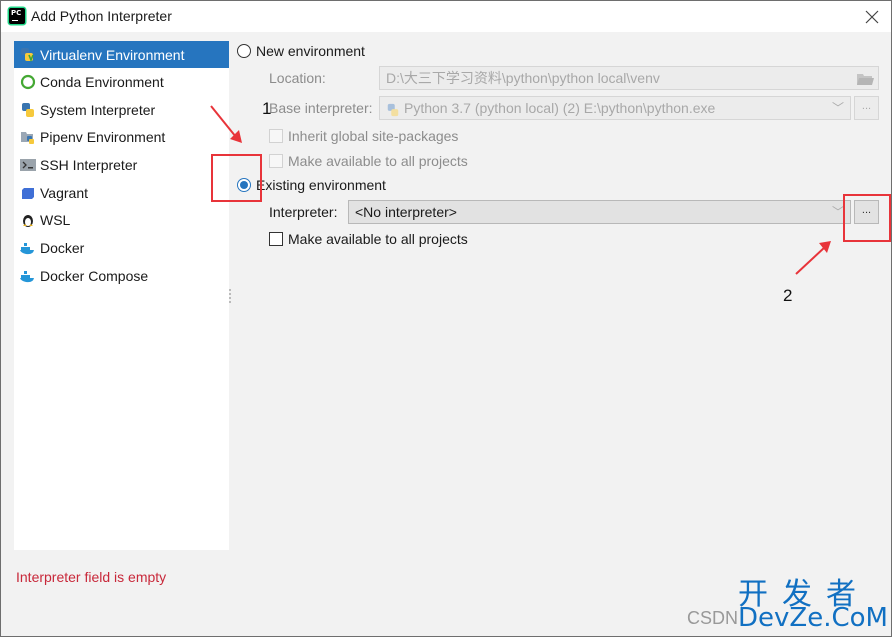 This screenshot has height=637, width=892. Describe the element at coordinates (102, 81) in the screenshot. I see `sidebar-item-label: Conda Environment` at that location.